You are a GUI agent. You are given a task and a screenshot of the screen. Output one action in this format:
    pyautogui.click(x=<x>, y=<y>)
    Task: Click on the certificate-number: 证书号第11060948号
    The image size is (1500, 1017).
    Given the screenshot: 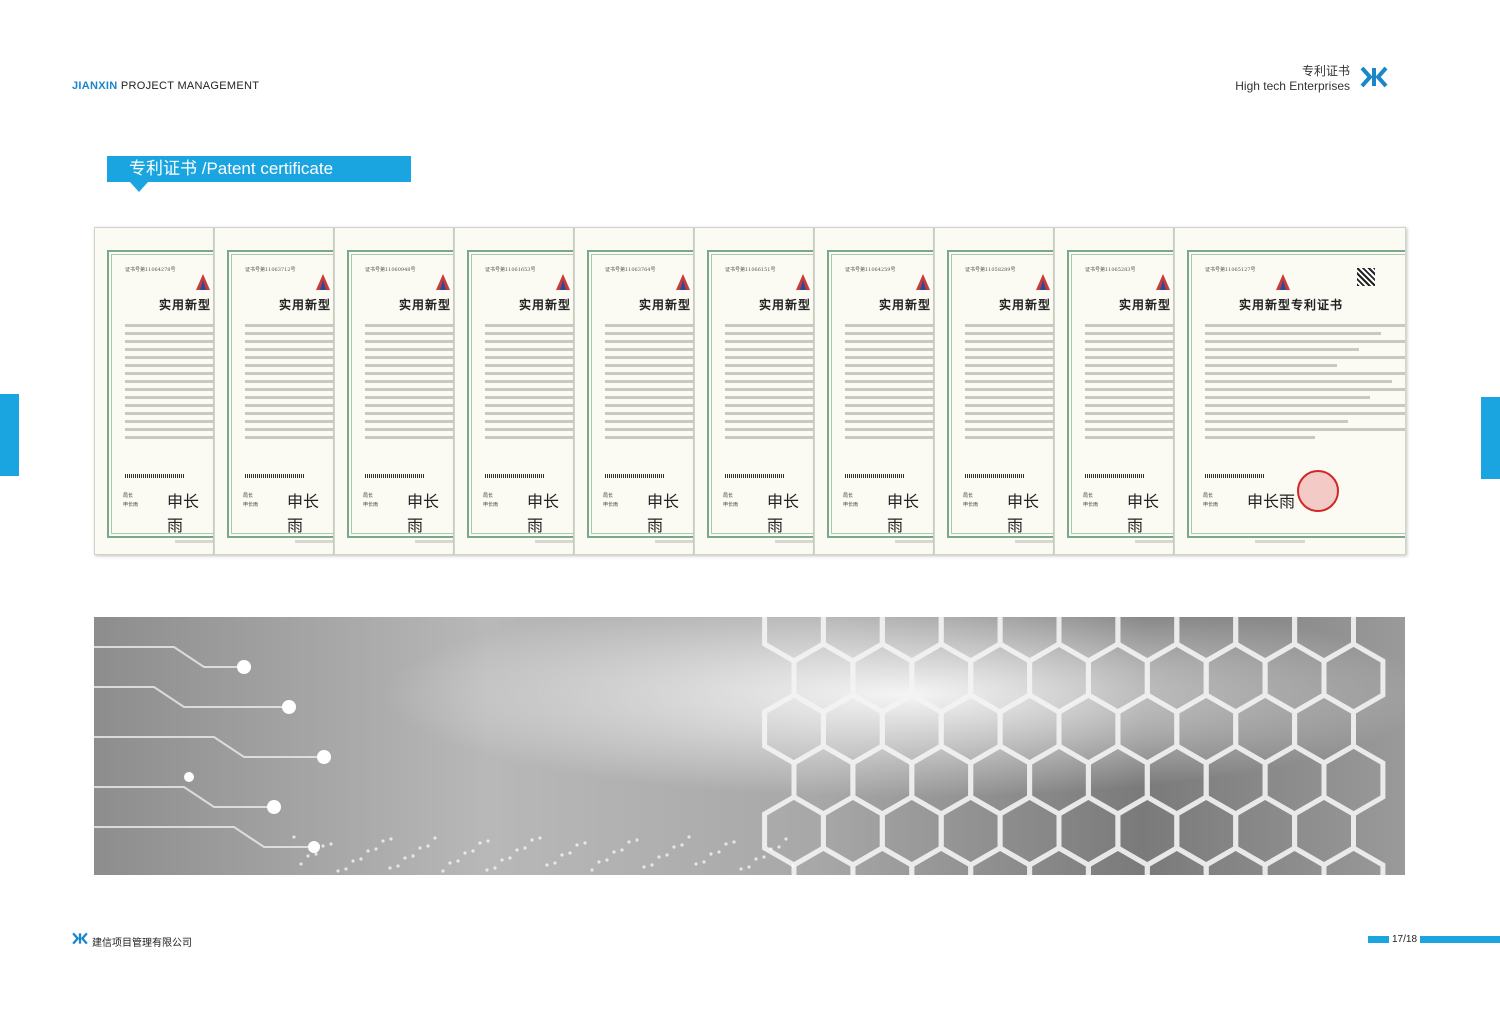 What is the action you would take?
    pyautogui.click(x=390, y=270)
    